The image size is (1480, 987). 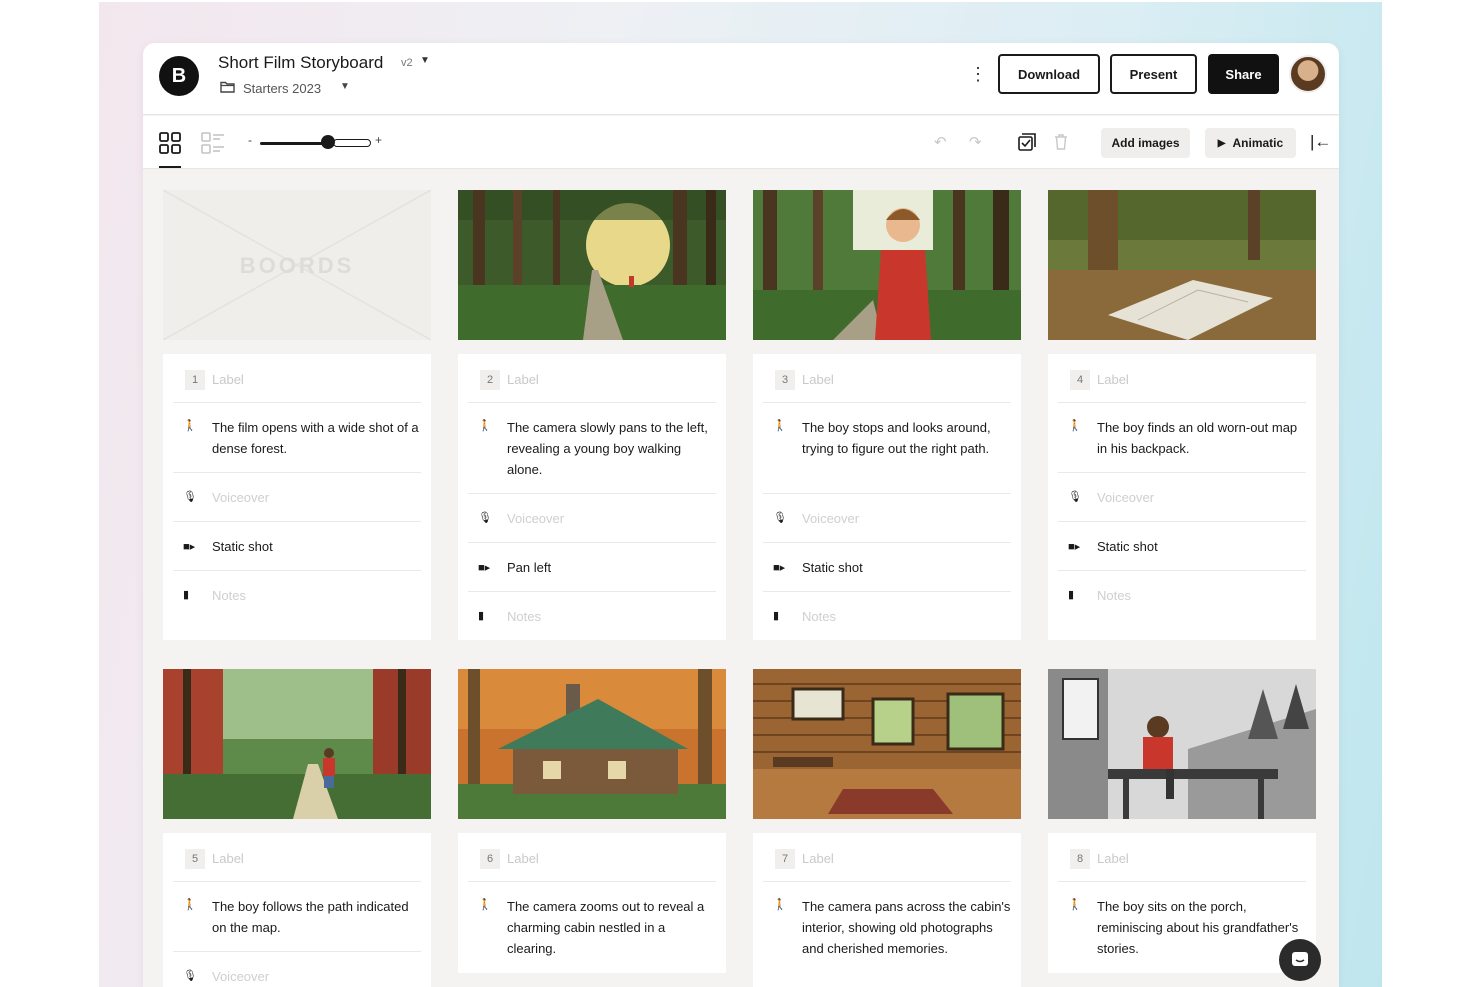 What do you see at coordinates (1320, 142) in the screenshot?
I see `collapse-panel-icon: |←` at bounding box center [1320, 142].